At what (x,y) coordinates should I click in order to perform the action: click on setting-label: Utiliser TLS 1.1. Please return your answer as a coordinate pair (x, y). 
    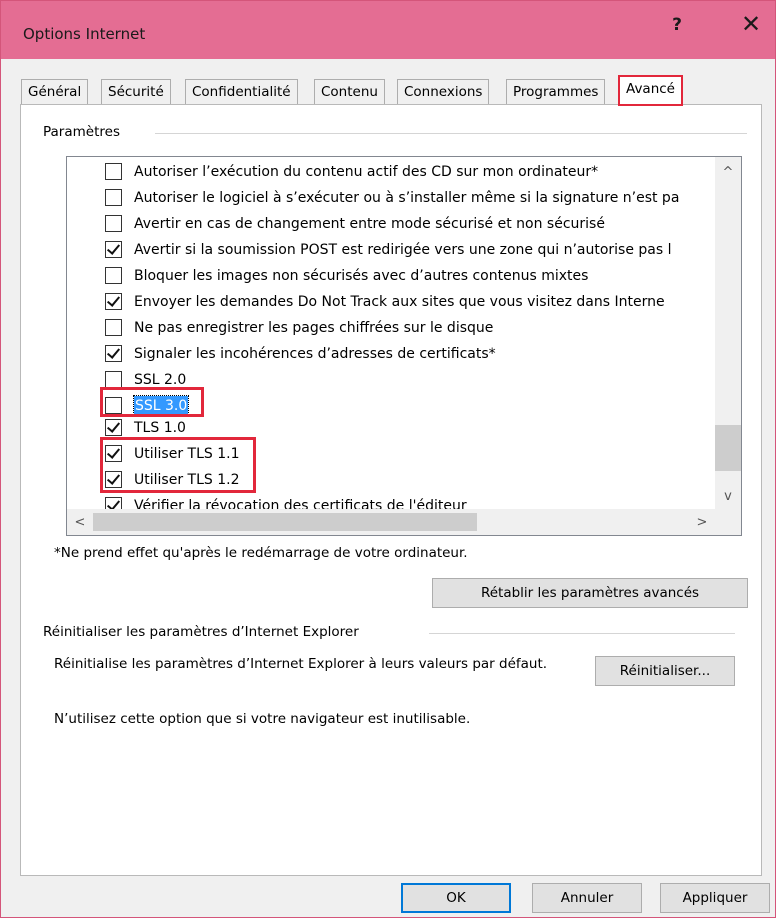
    Looking at the image, I should click on (187, 454).